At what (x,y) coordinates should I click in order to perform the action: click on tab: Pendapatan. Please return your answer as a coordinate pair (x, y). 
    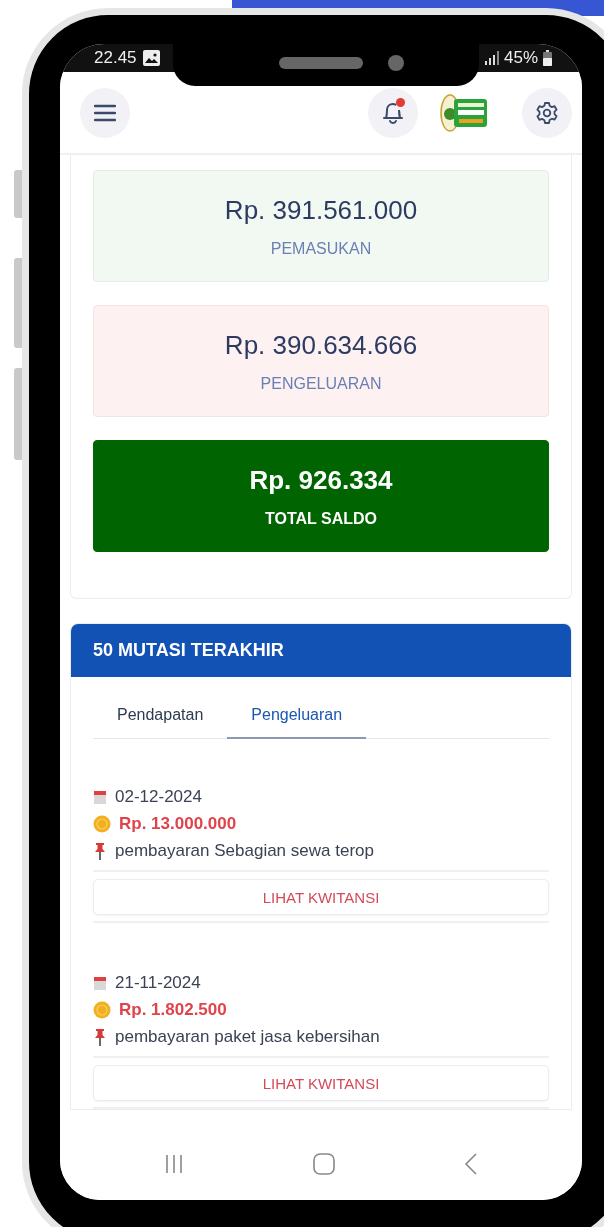
    Looking at the image, I should click on (160, 715).